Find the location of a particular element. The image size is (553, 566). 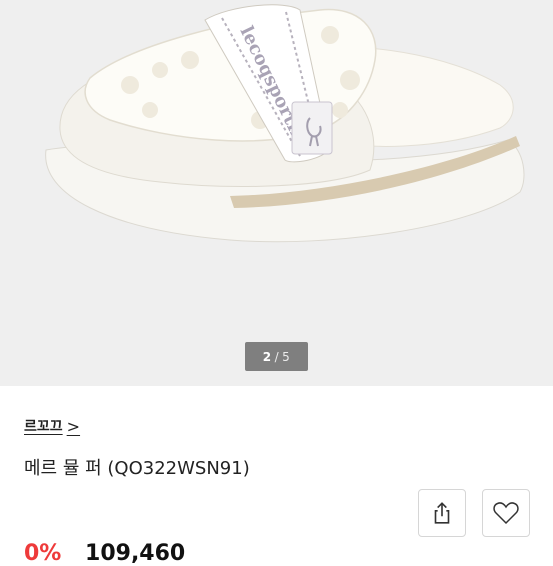

product-title: 메르 뮬 퍼 (QO322WSN91) is located at coordinates (137, 468).